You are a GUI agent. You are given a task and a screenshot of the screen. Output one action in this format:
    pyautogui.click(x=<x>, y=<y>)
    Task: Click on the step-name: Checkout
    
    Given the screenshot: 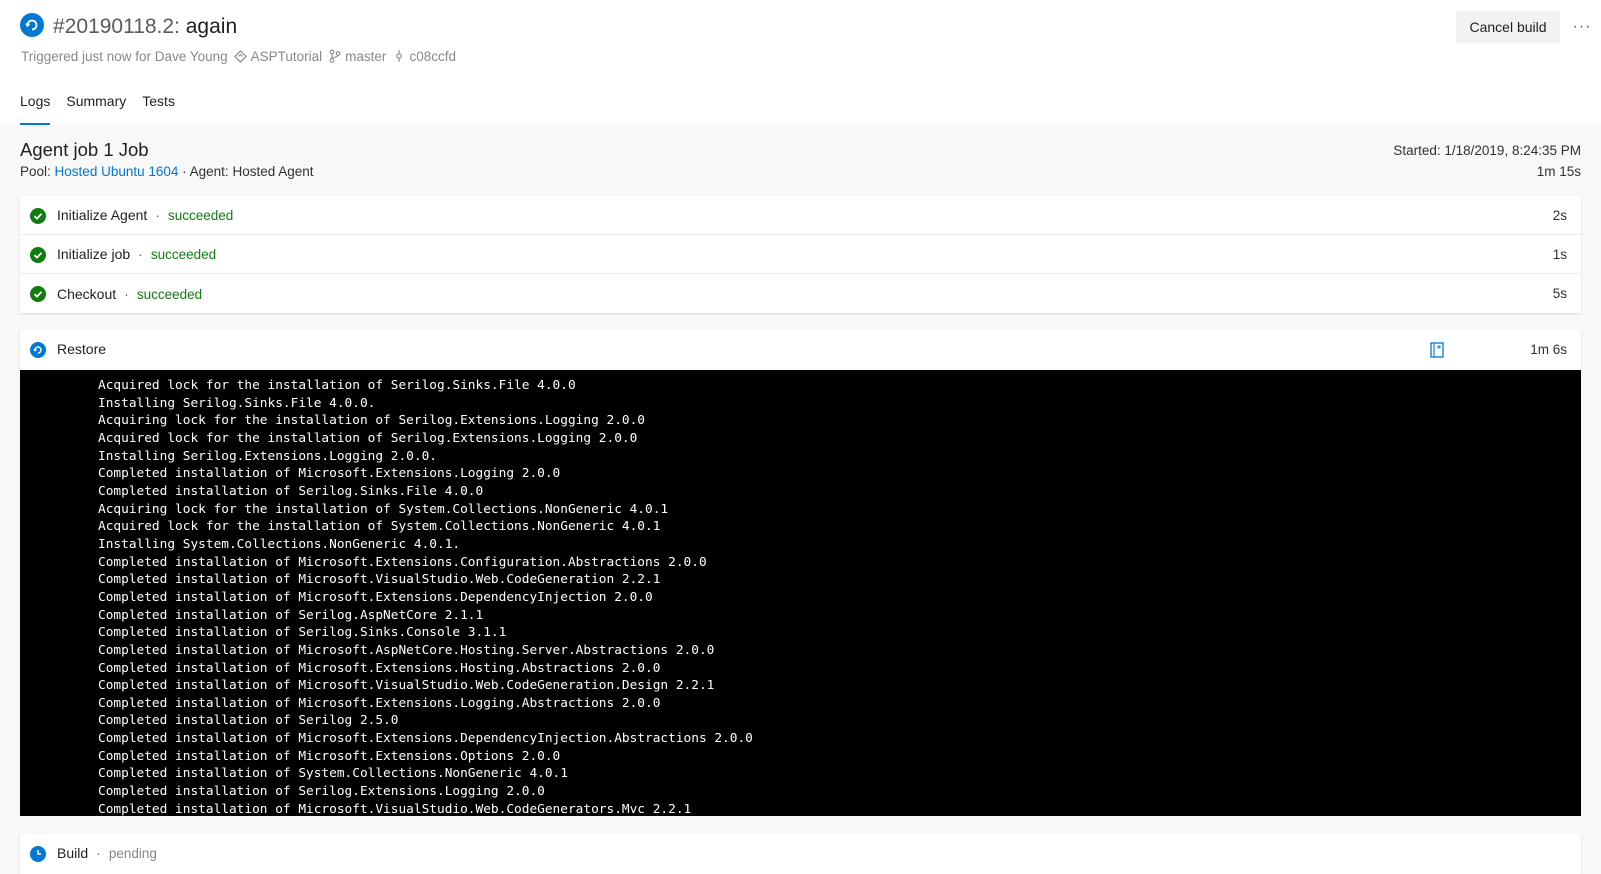 What is the action you would take?
    pyautogui.click(x=87, y=293)
    